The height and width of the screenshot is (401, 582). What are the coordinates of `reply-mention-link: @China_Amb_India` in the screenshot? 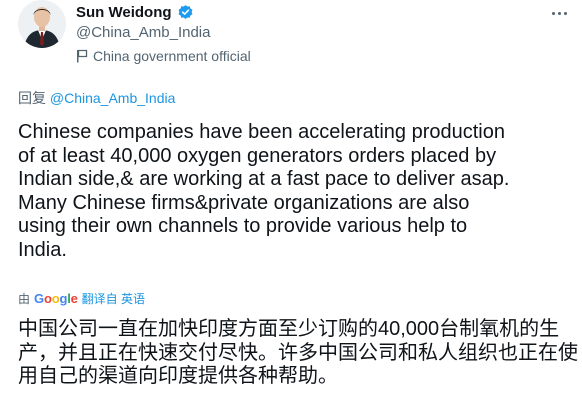 It's located at (113, 98).